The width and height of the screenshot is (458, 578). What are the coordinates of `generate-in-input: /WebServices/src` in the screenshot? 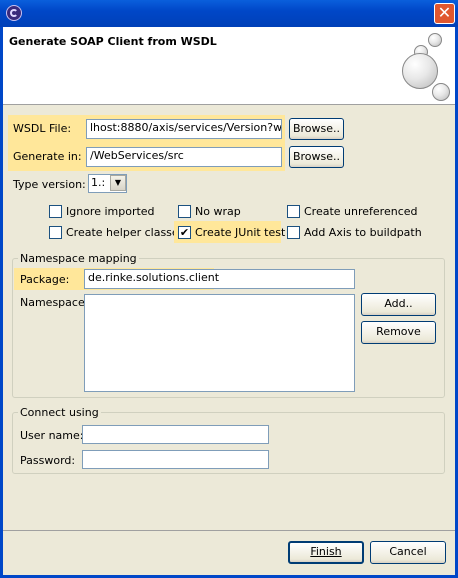 It's located at (184, 157).